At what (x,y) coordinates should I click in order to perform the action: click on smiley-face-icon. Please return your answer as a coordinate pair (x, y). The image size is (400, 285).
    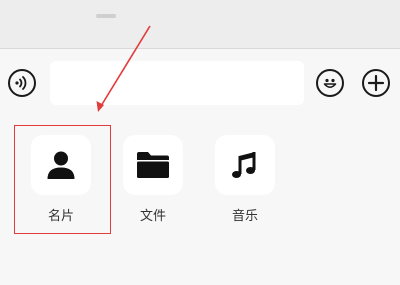
    Looking at the image, I should click on (330, 83).